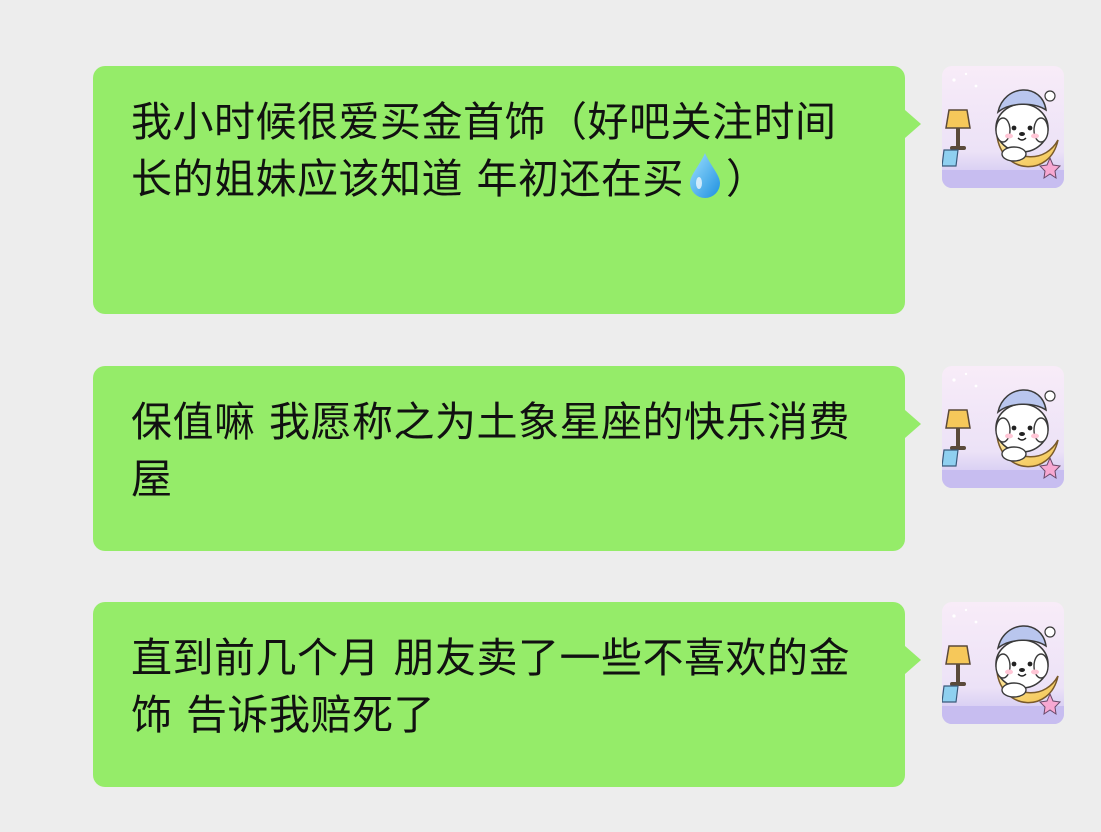  What do you see at coordinates (491, 450) in the screenshot?
I see `message-text: 保值嘛 我愿称之为土象星座的快乐消费屋` at bounding box center [491, 450].